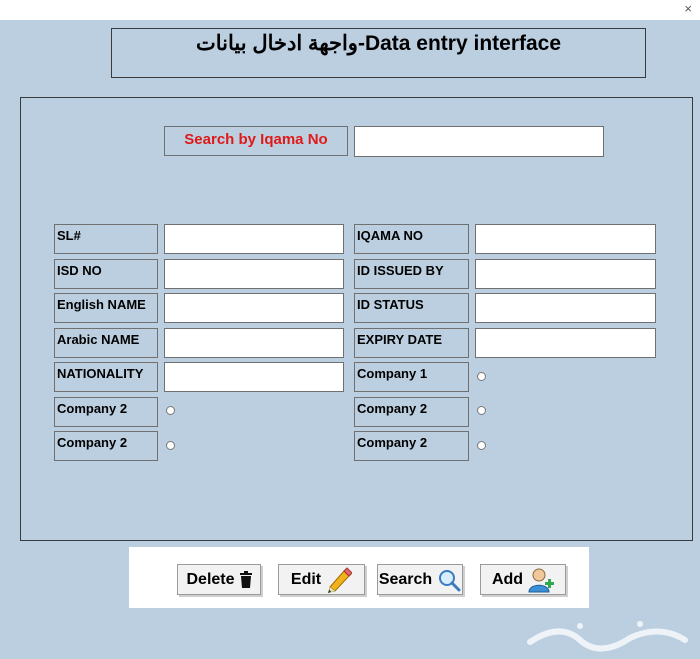 The width and height of the screenshot is (700, 659). I want to click on company-2-right-b-label: Company 2, so click(411, 446).